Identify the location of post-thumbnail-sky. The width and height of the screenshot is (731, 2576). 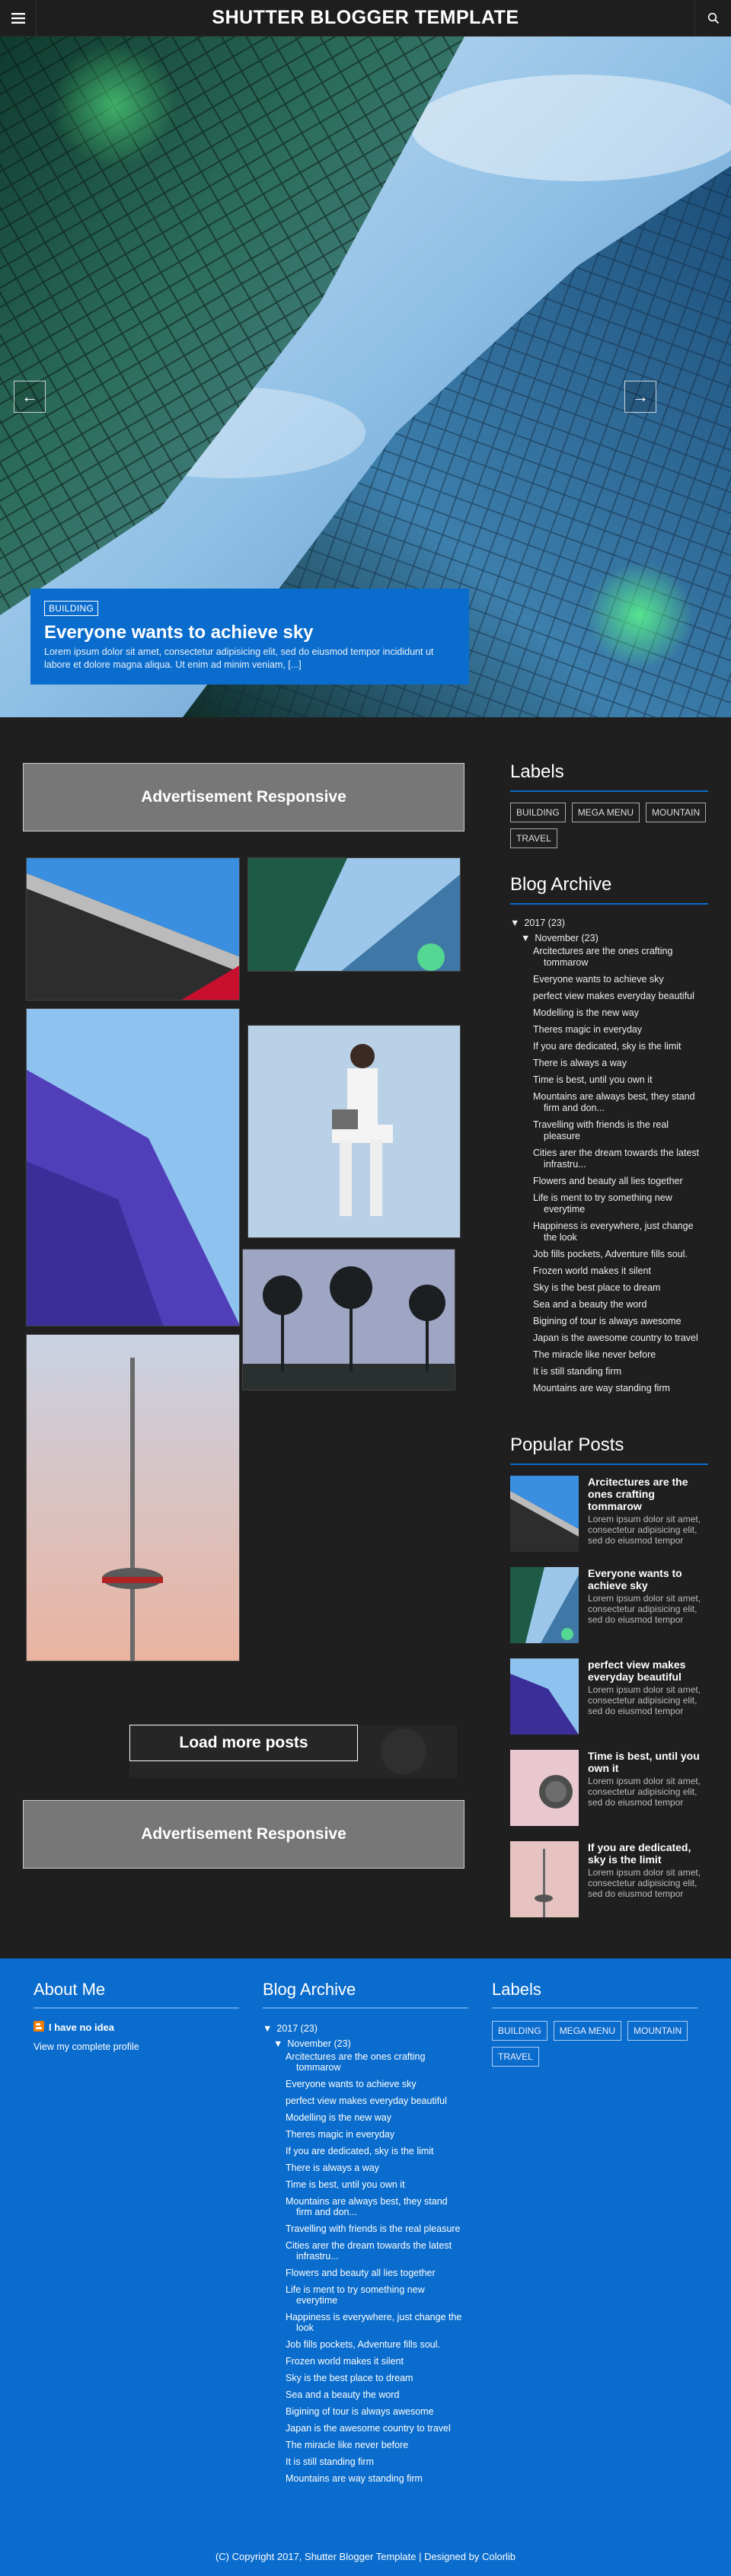
(354, 914).